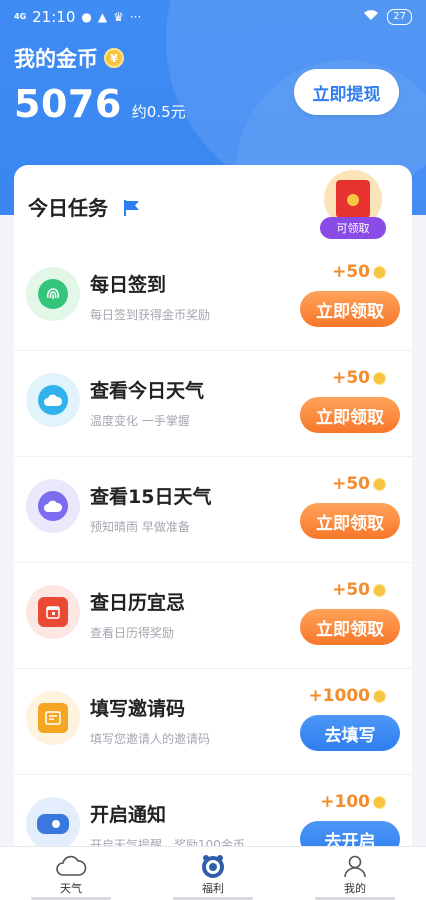  Describe the element at coordinates (213, 866) in the screenshot. I see `welfare-icon` at that location.